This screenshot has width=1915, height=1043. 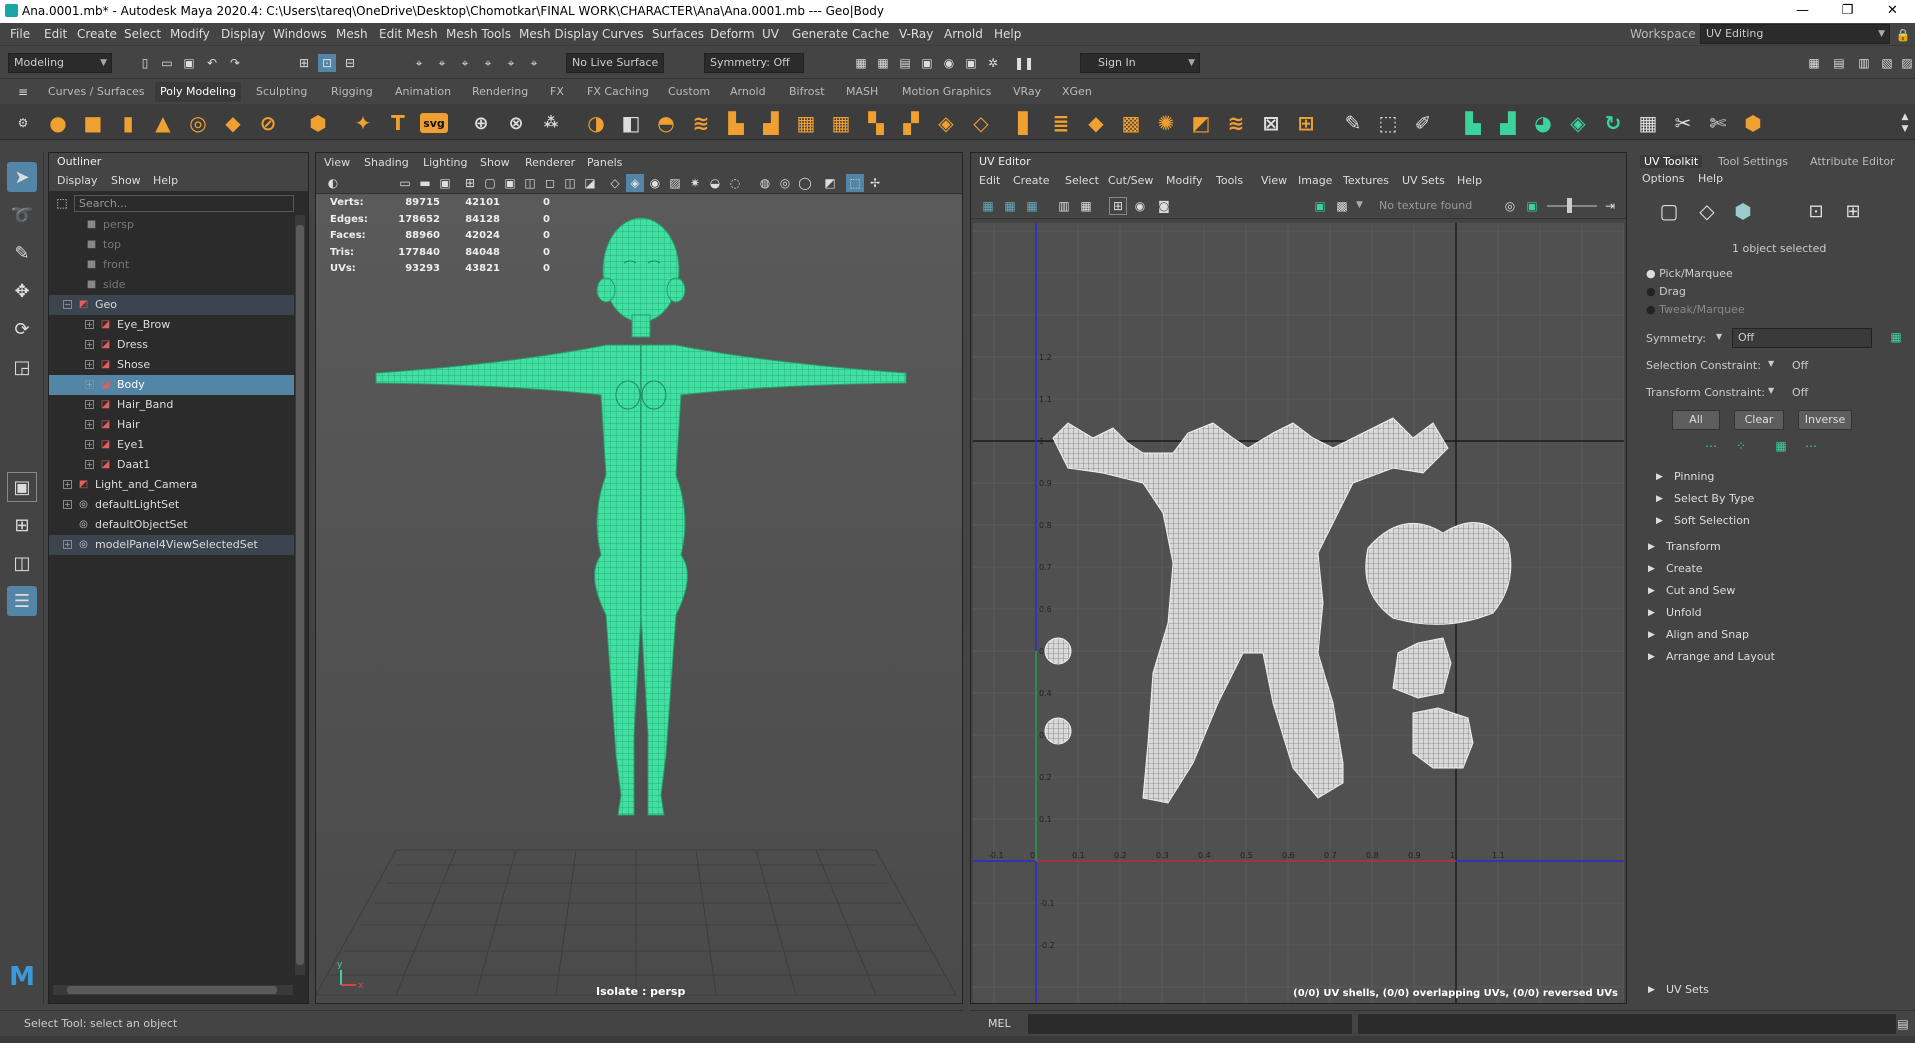 What do you see at coordinates (981, 123) in the screenshot?
I see `connect-icon: ◇` at bounding box center [981, 123].